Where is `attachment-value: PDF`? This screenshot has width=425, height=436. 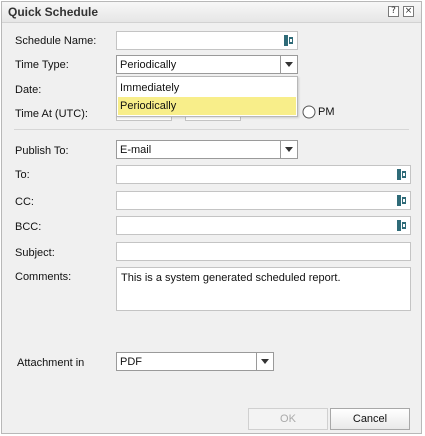
attachment-value: PDF is located at coordinates (131, 362).